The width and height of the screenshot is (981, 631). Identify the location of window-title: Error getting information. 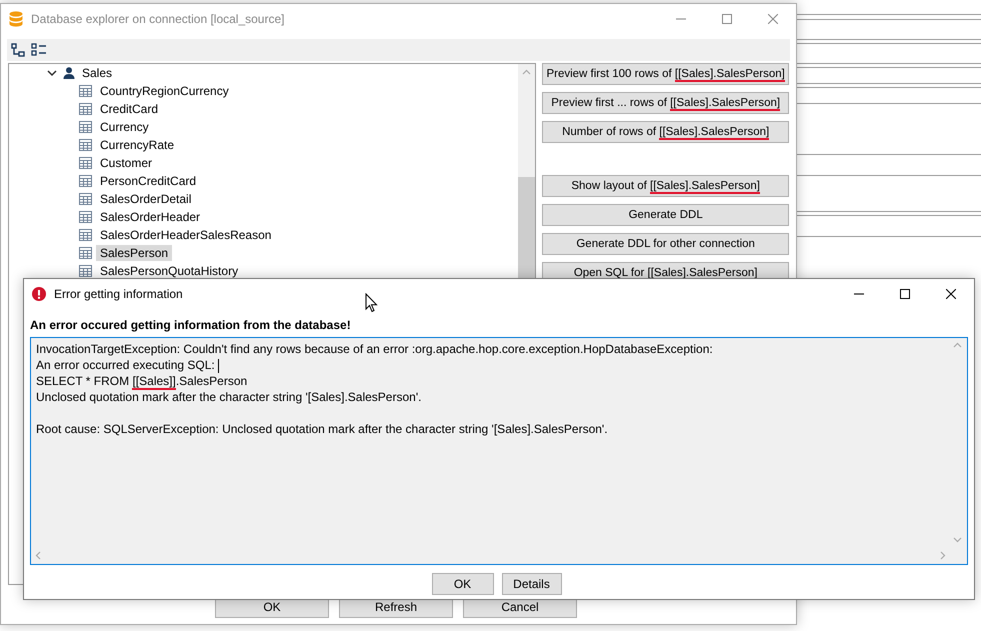
(119, 293).